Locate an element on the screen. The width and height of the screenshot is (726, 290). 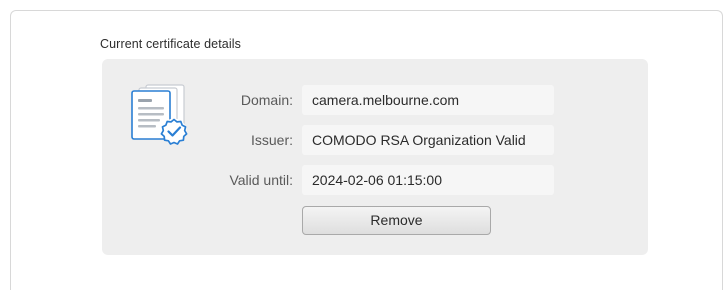
domain-label: Domain: is located at coordinates (266, 100).